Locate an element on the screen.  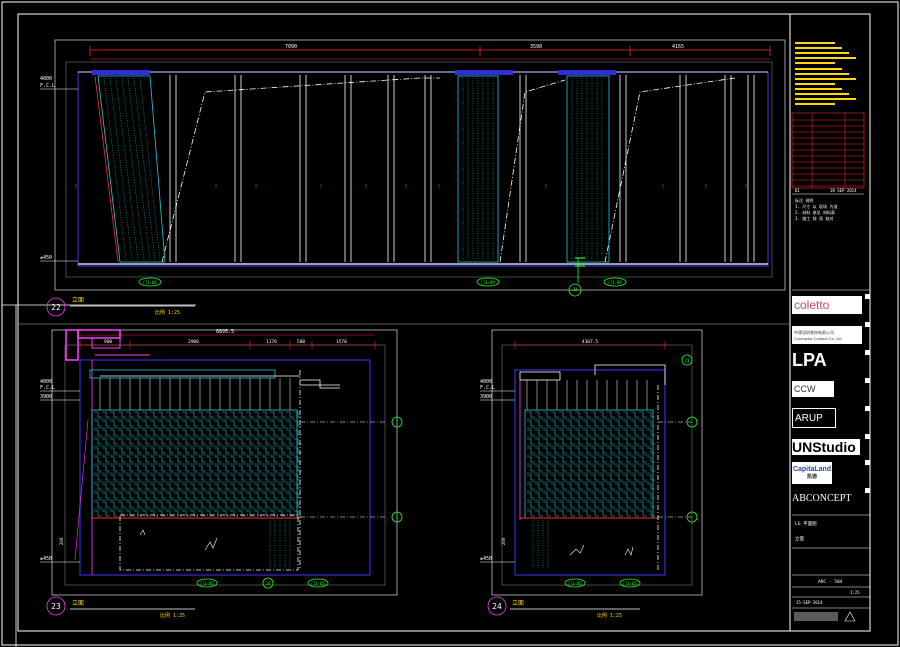
arup-logo: ARUP is located at coordinates (814, 418).